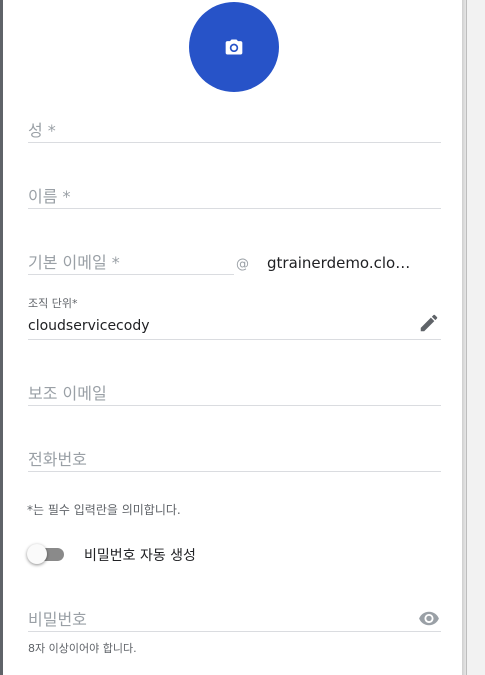 The width and height of the screenshot is (485, 675). What do you see at coordinates (67, 393) in the screenshot?
I see `secondary-email-placeholder: 보조 이메일` at bounding box center [67, 393].